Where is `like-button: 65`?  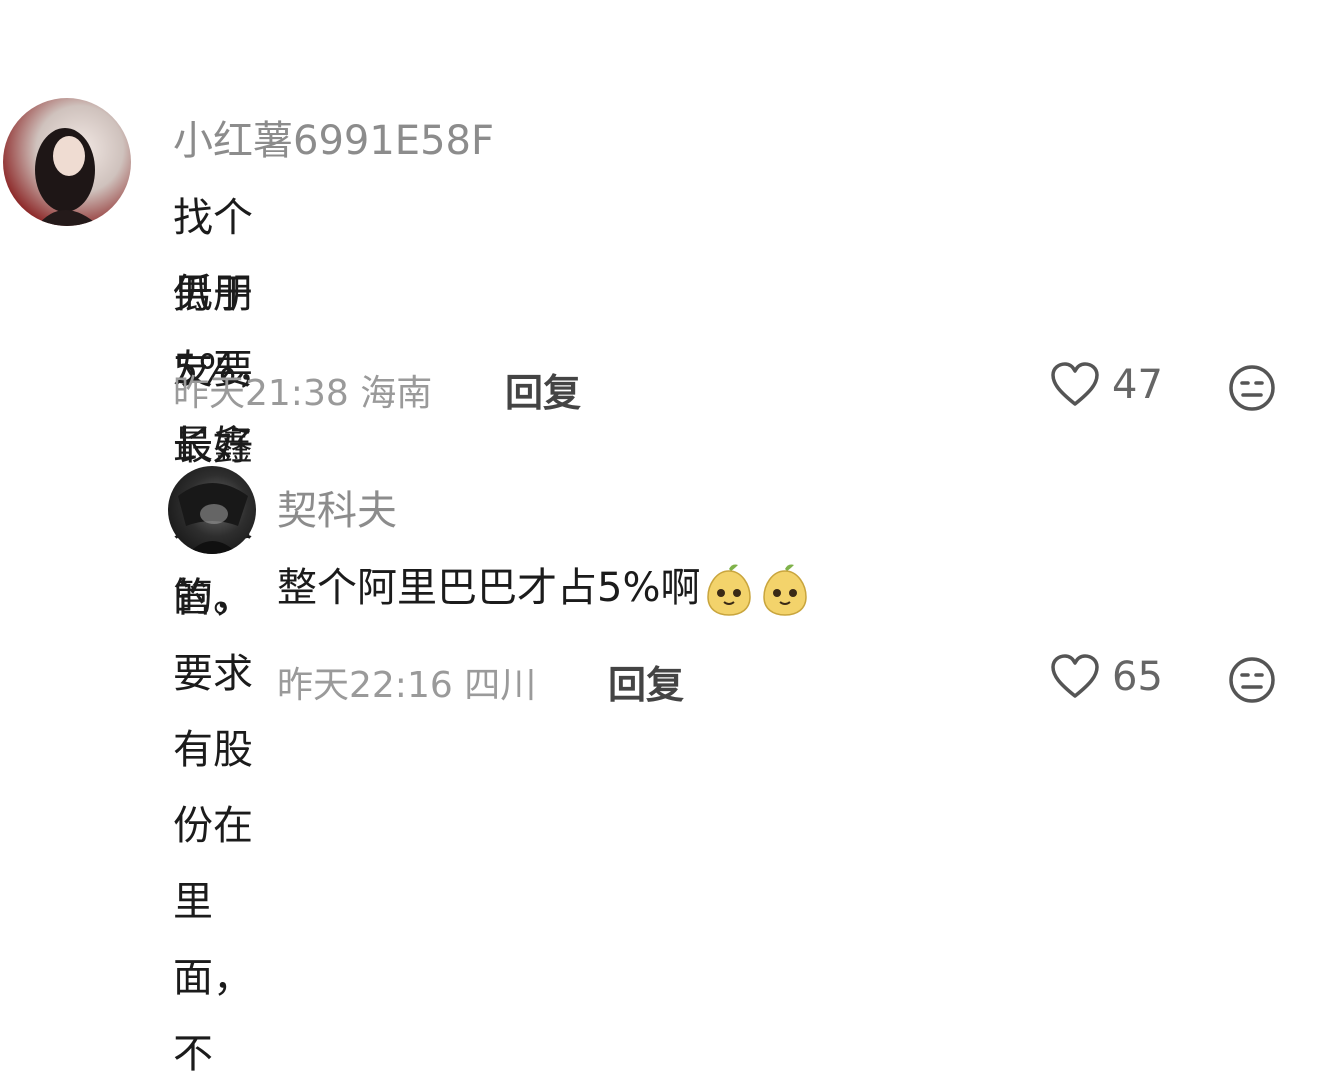 like-button: 65 is located at coordinates (1106, 677).